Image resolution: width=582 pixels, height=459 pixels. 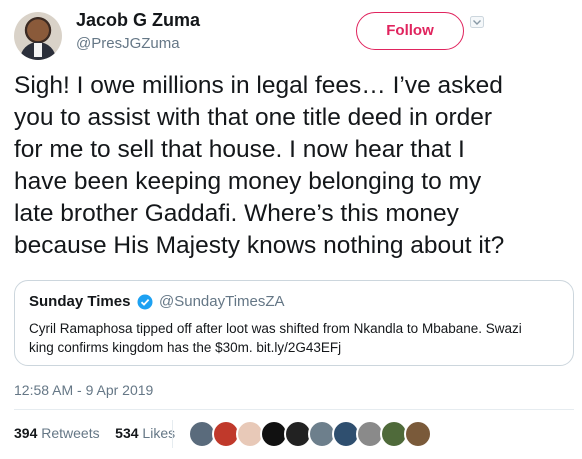 What do you see at coordinates (291, 34) in the screenshot?
I see `tweet-header: Jacob G Zuma @PresJGZuma Follow` at bounding box center [291, 34].